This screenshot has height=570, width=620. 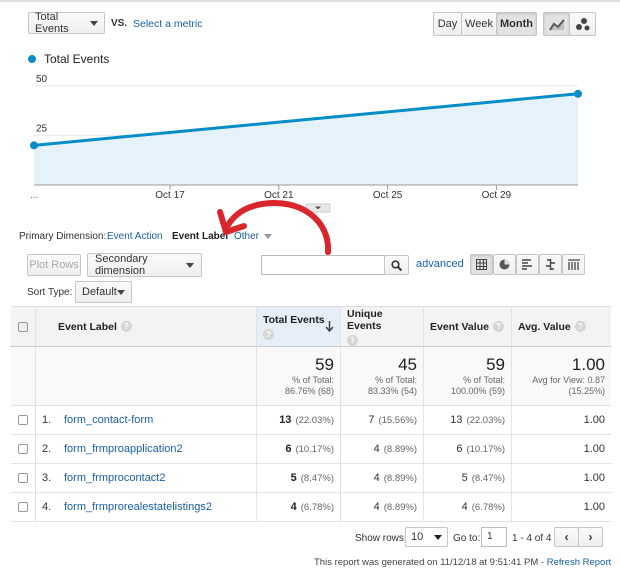 What do you see at coordinates (561, 326) in the screenshot?
I see `col-avg-value: Avg. Value?` at bounding box center [561, 326].